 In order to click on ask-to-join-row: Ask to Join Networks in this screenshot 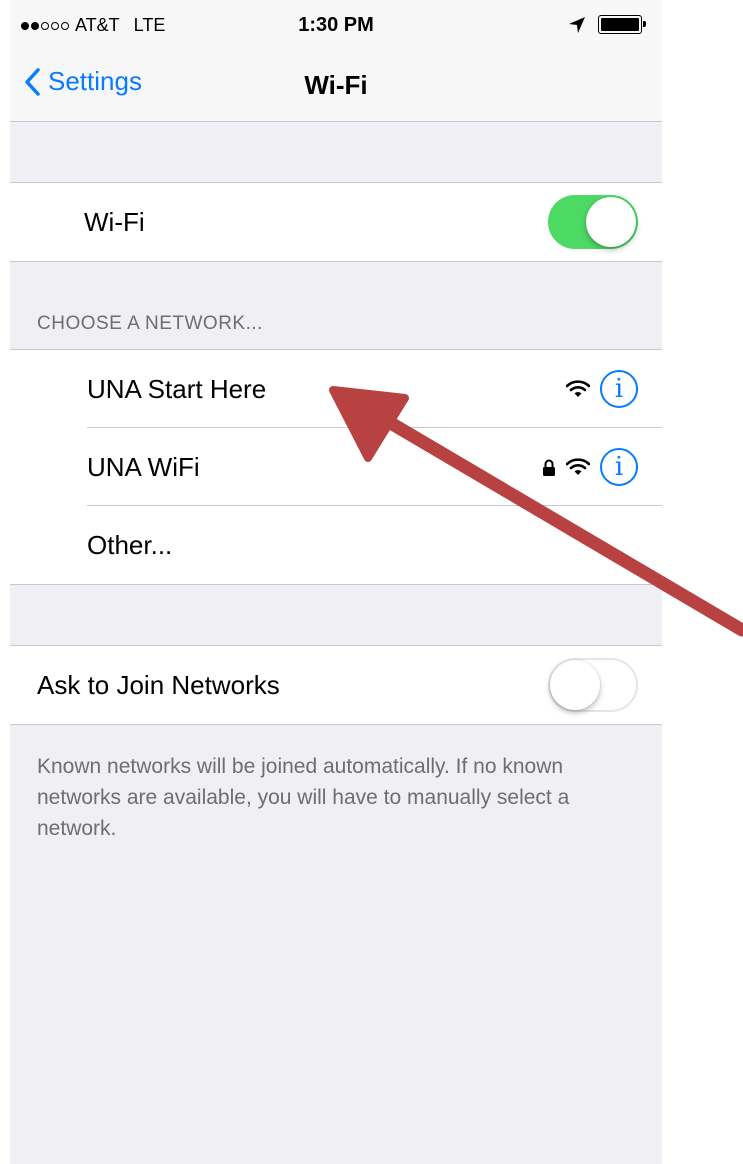, I will do `click(336, 685)`.